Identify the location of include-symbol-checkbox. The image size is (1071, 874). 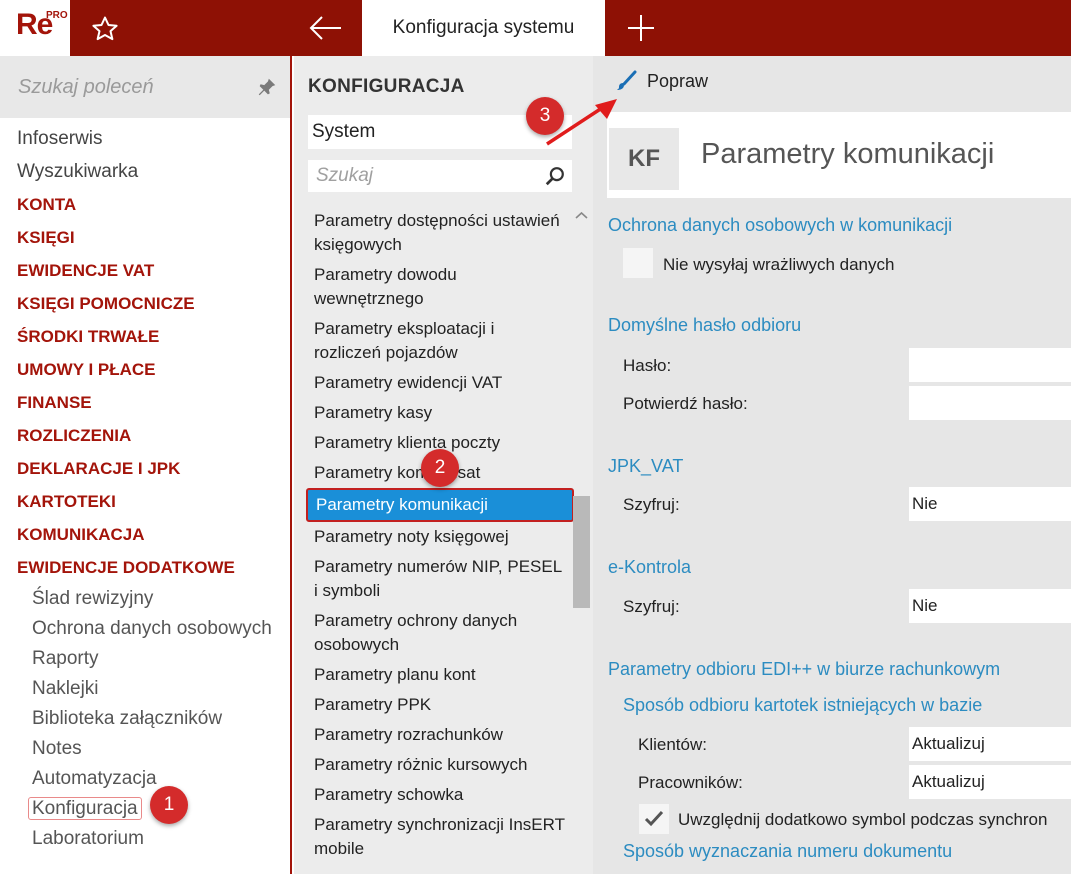
(654, 819).